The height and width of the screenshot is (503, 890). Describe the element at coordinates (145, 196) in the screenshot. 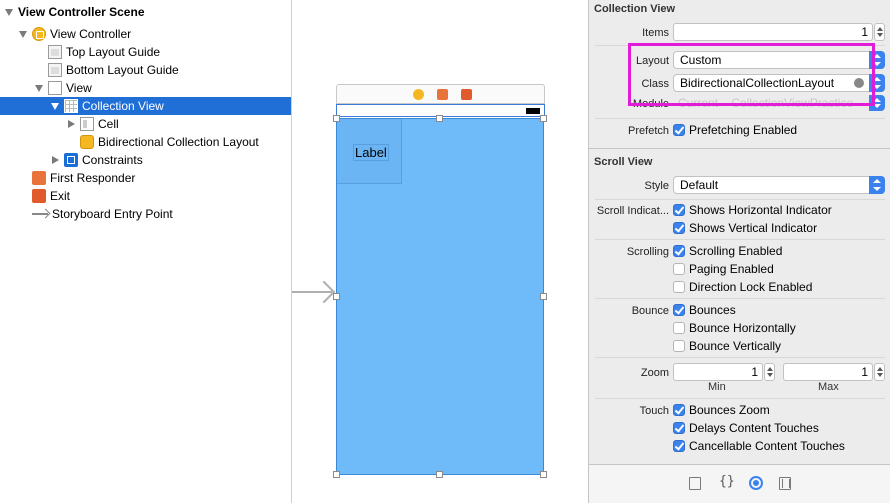

I see `outline-item-exit: Exit` at that location.